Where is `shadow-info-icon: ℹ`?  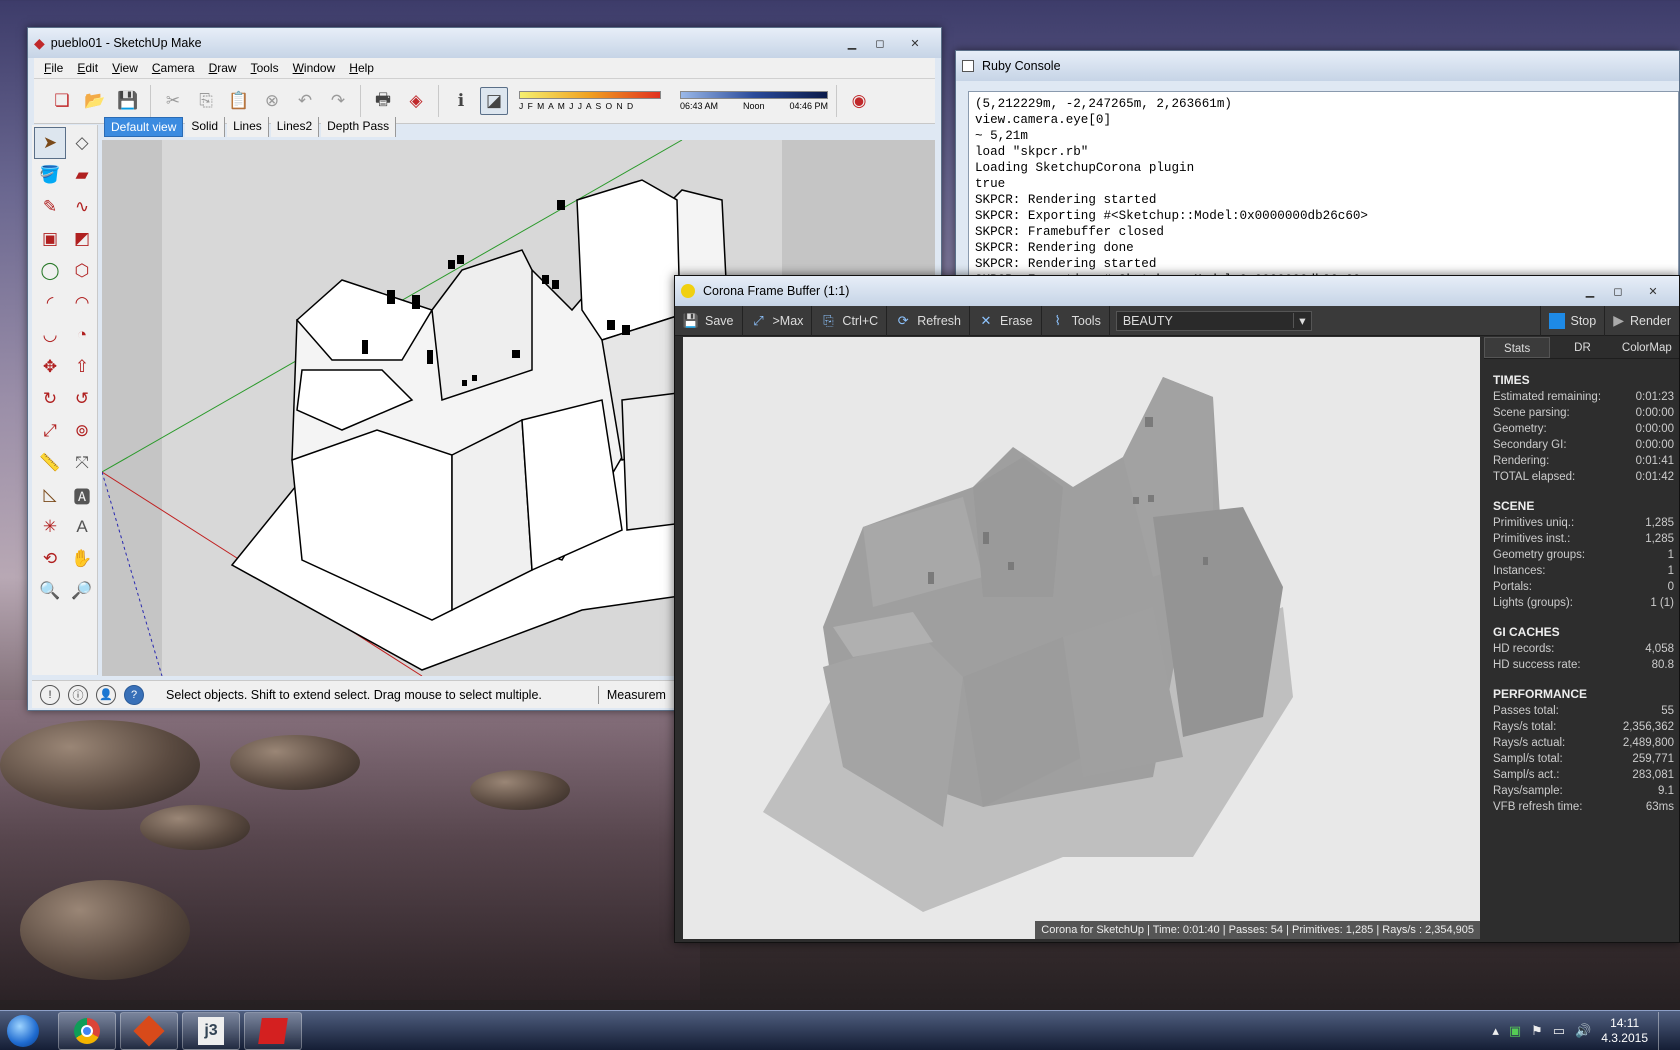 shadow-info-icon: ℹ is located at coordinates (461, 101).